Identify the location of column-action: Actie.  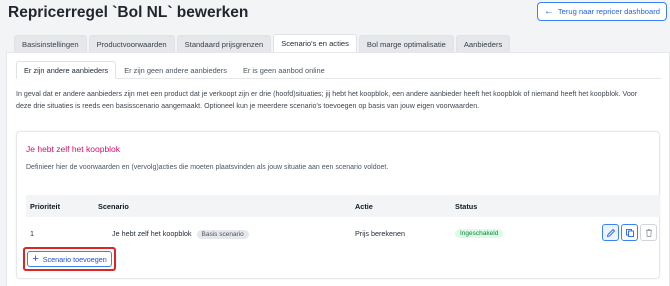
(364, 206).